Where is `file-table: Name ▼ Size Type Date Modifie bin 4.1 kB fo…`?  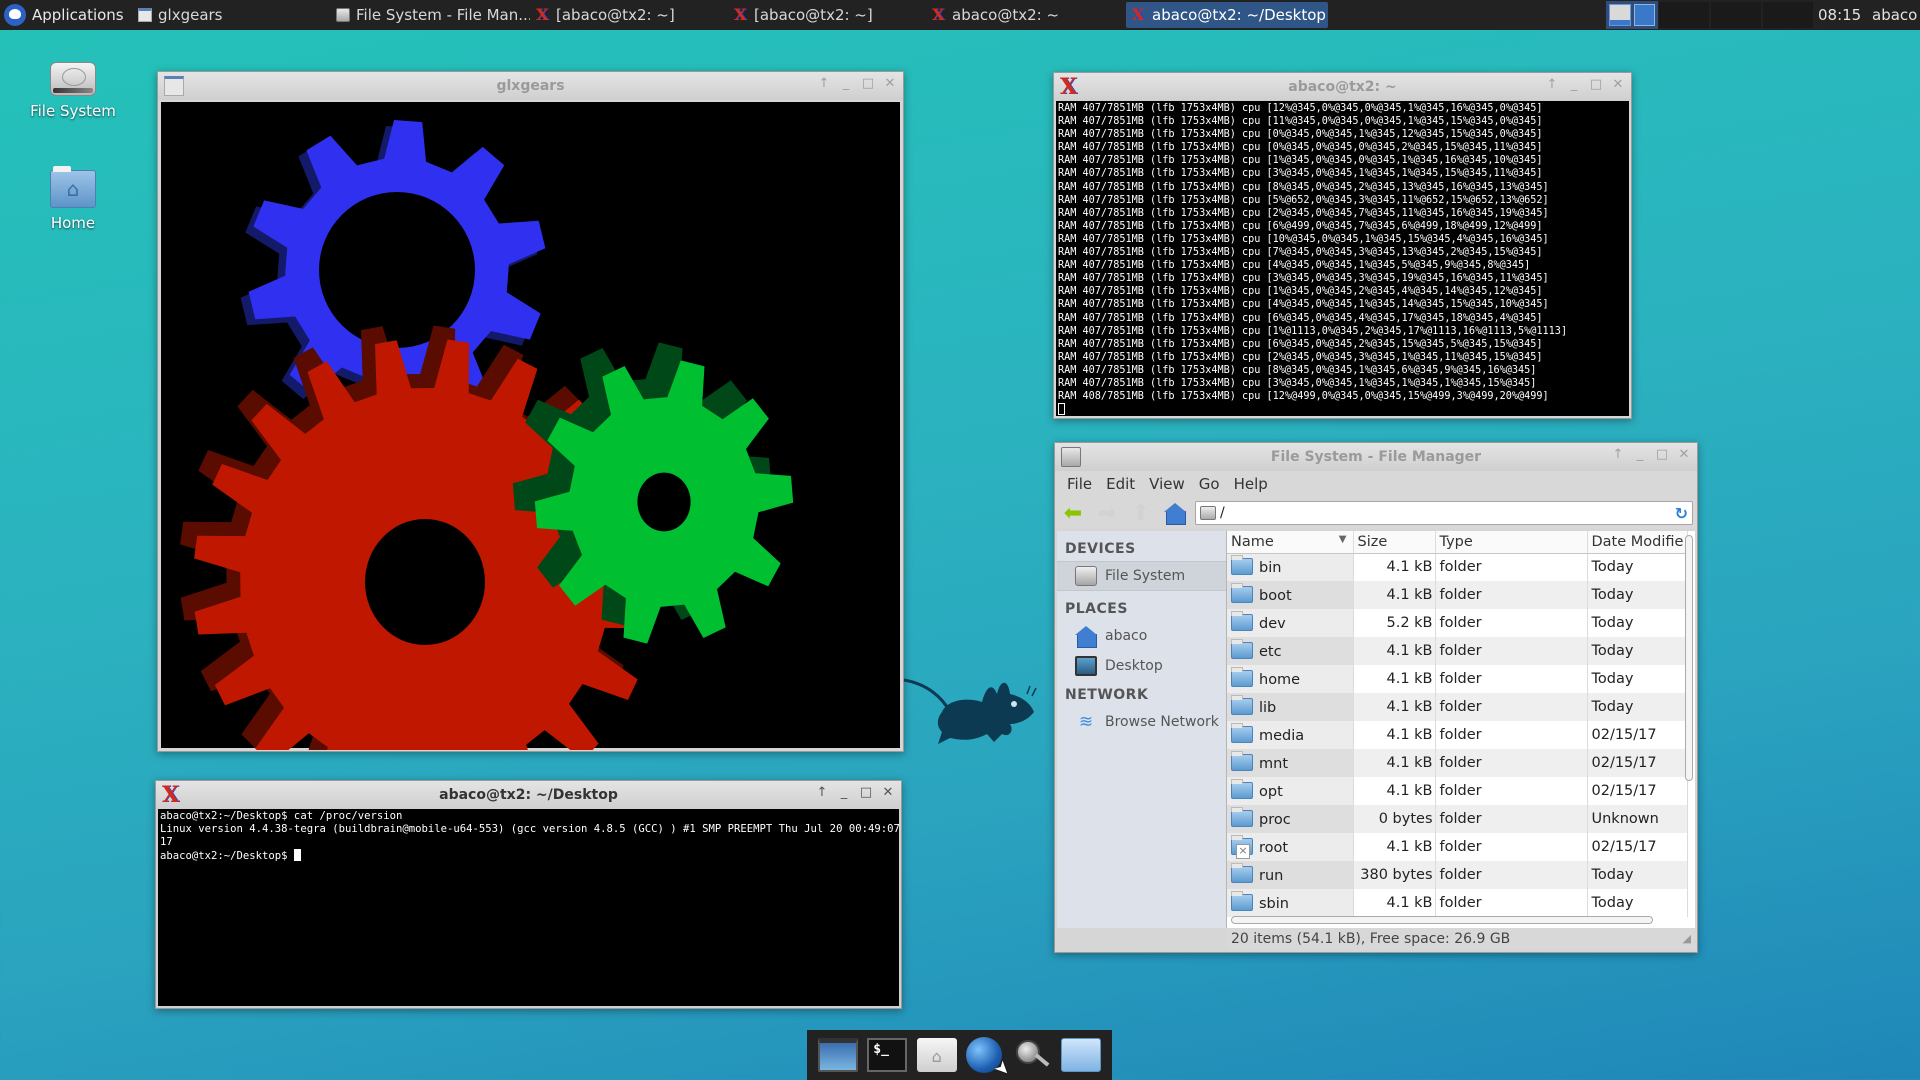
file-table: Name ▼ Size Type Date Modifie bin 4.1 kB fo… is located at coordinates (1457, 724).